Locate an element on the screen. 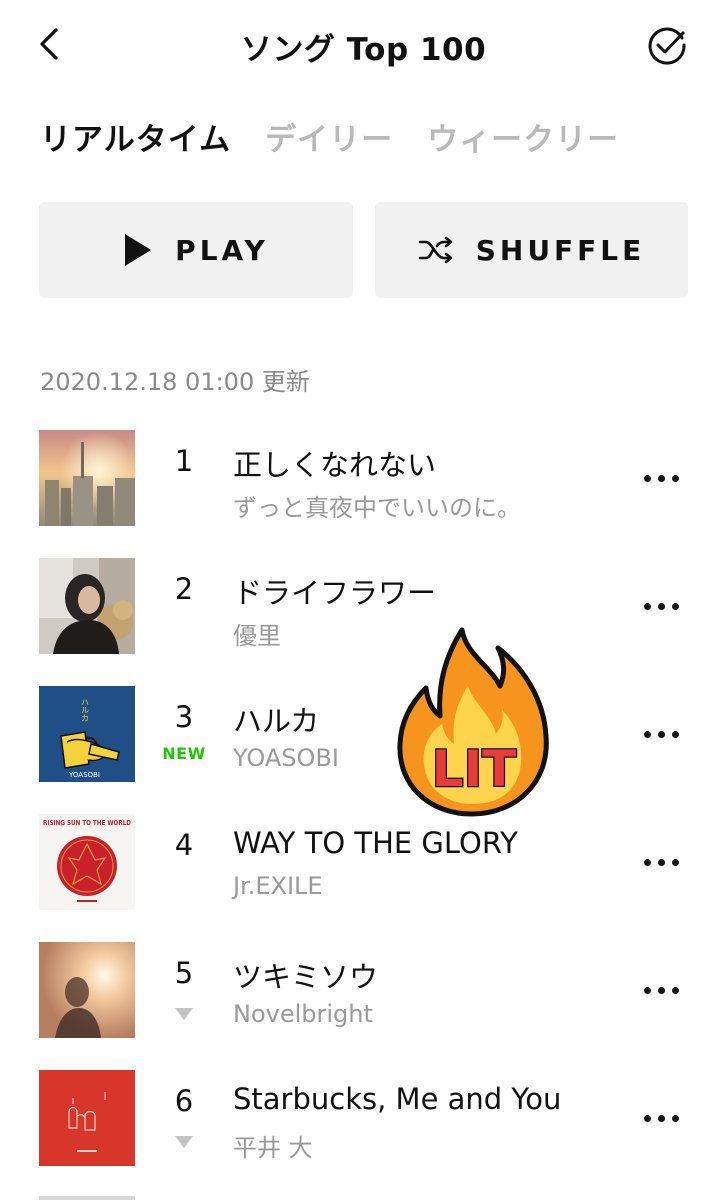  rank-number: 2 is located at coordinates (184, 589).